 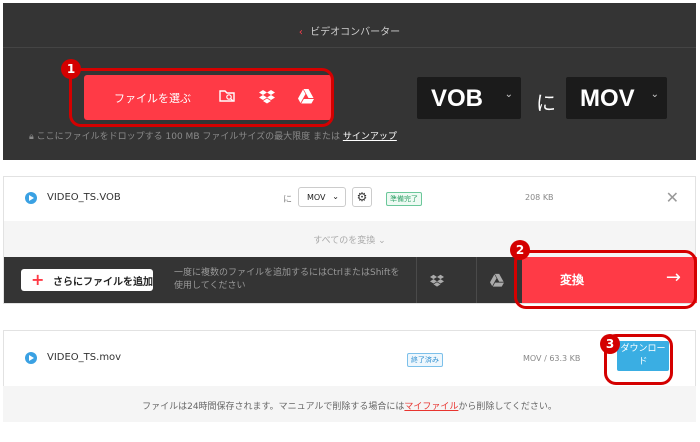 What do you see at coordinates (287, 279) in the screenshot?
I see `add-hint: 一度に複数のファイルを追加するにはCtrlまたはShiftを使用してください` at bounding box center [287, 279].